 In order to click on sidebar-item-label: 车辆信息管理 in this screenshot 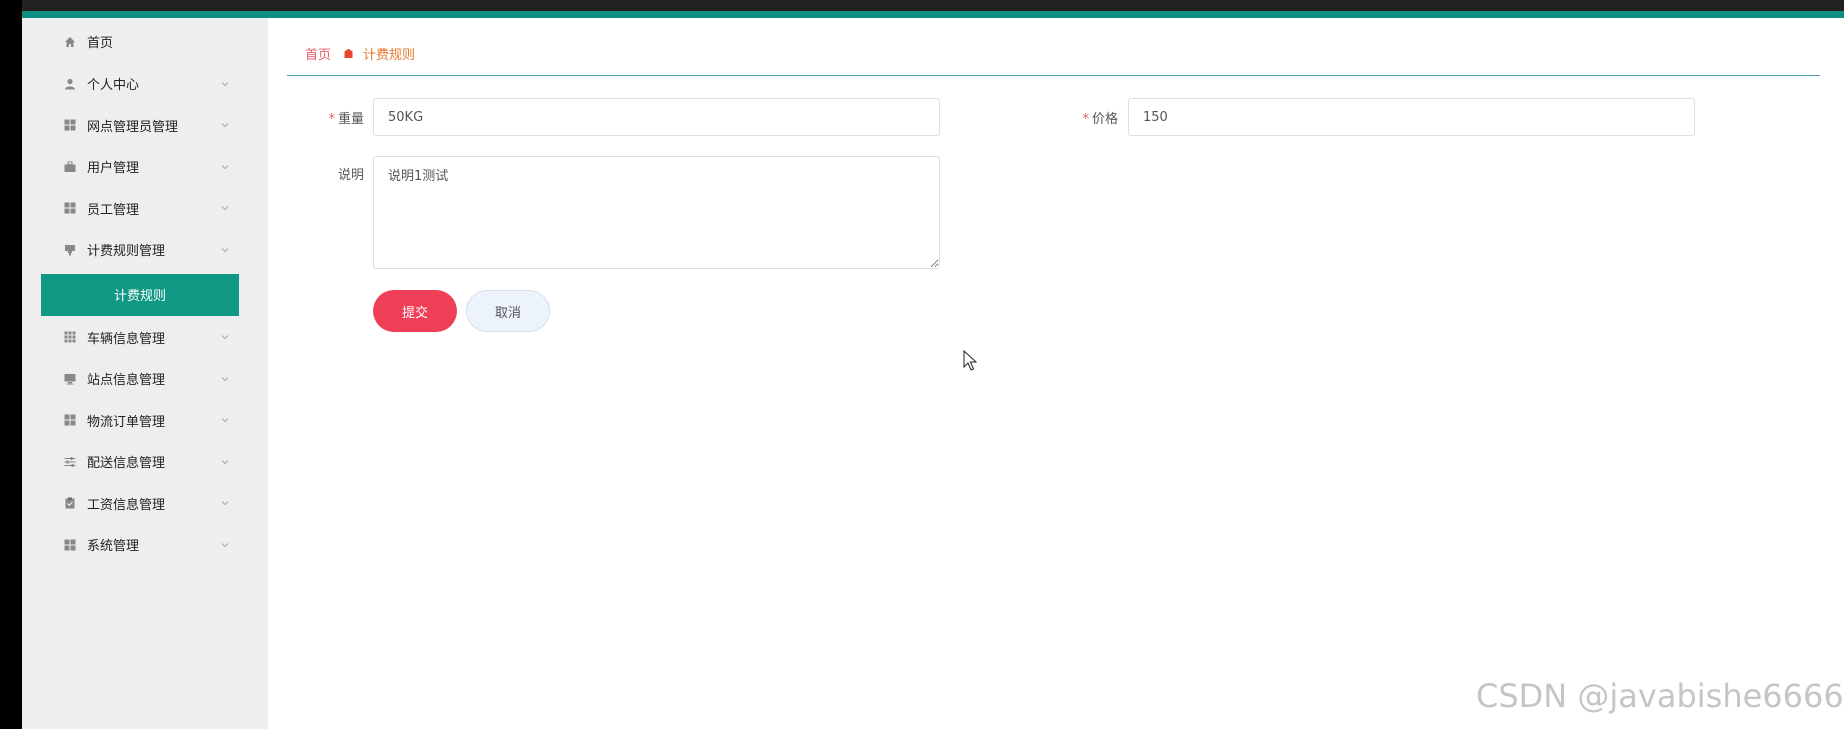, I will do `click(126, 339)`.